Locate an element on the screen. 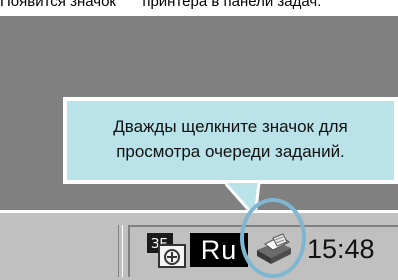 The width and height of the screenshot is (398, 280). tray-divider is located at coordinates (120, 251).